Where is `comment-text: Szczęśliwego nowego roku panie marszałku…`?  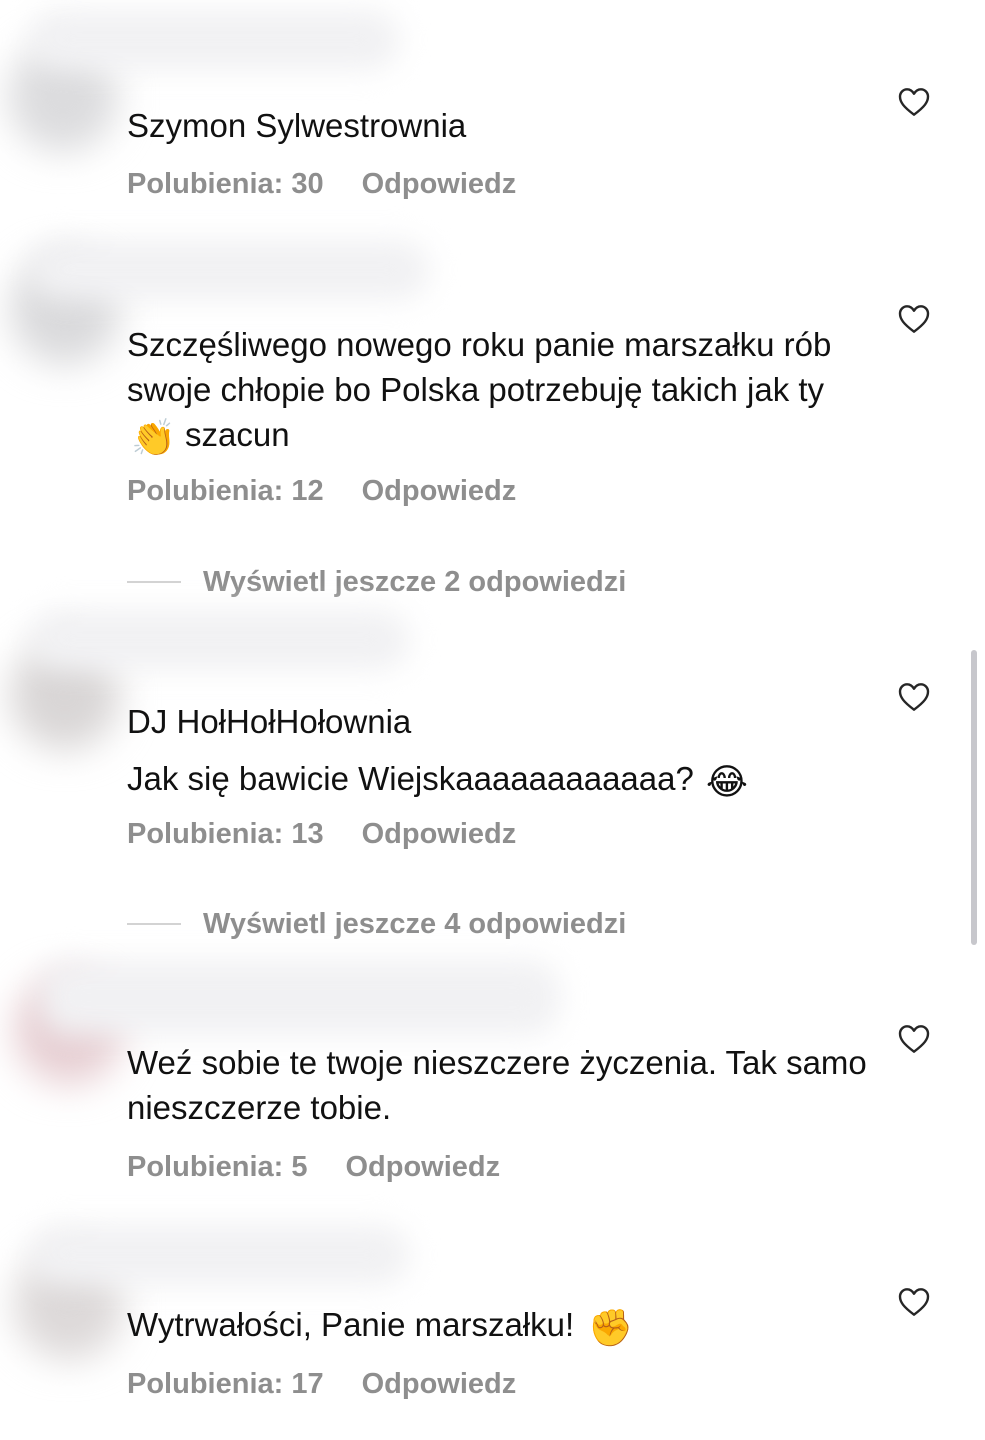
comment-text: Szczęśliwego nowego roku panie marszałku… is located at coordinates (479, 392).